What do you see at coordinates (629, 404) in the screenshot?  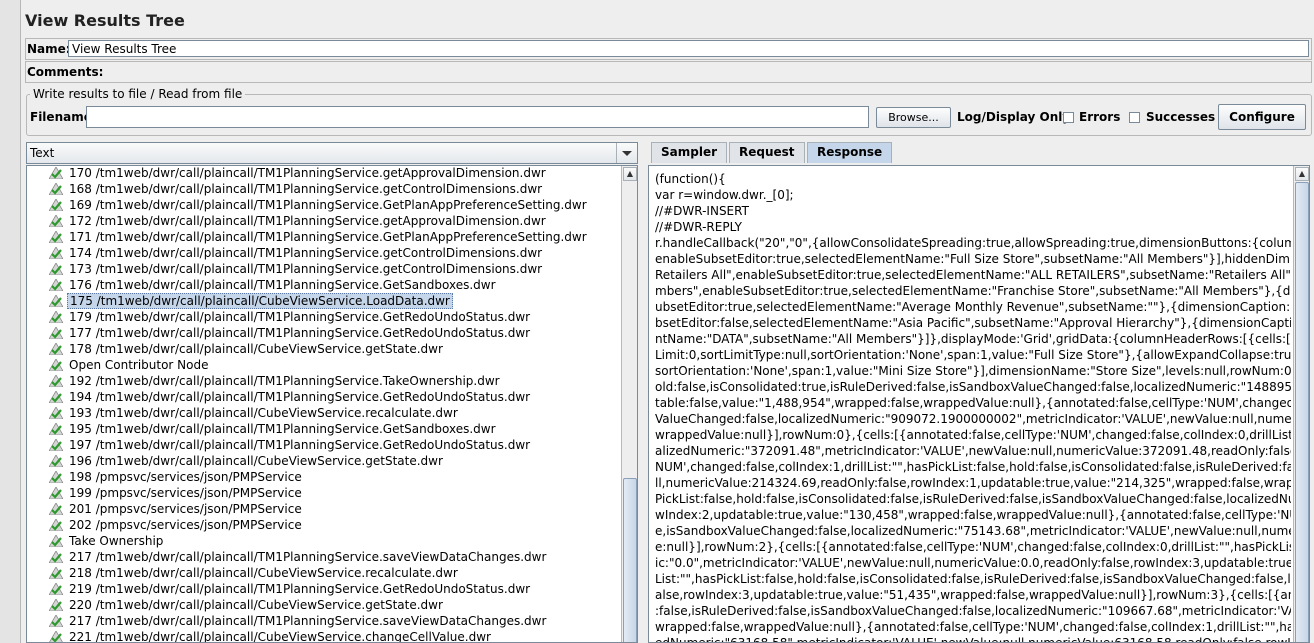 I see `tree-scrollbar: ▲` at bounding box center [629, 404].